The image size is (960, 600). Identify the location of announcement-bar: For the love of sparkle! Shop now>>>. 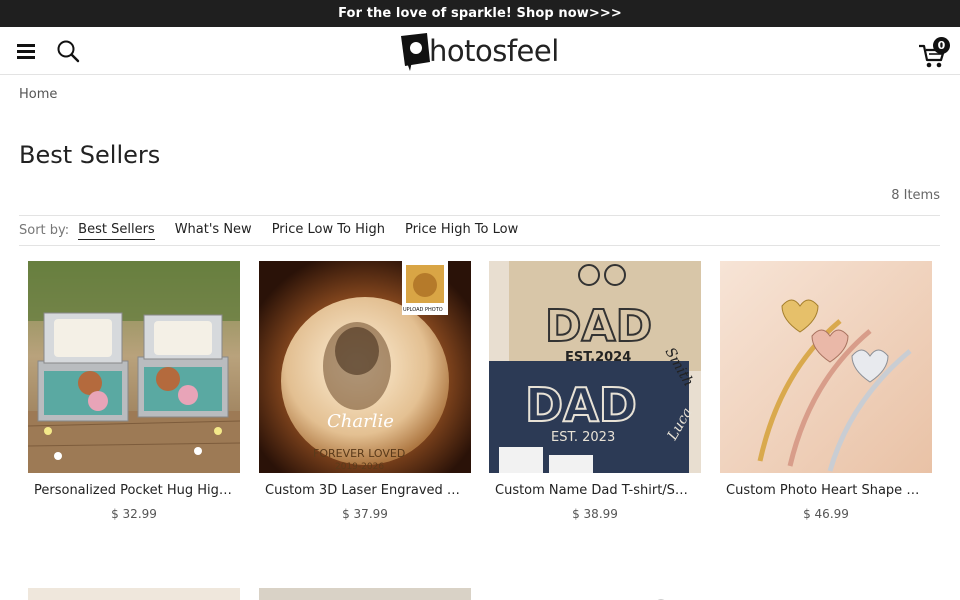
(480, 13).